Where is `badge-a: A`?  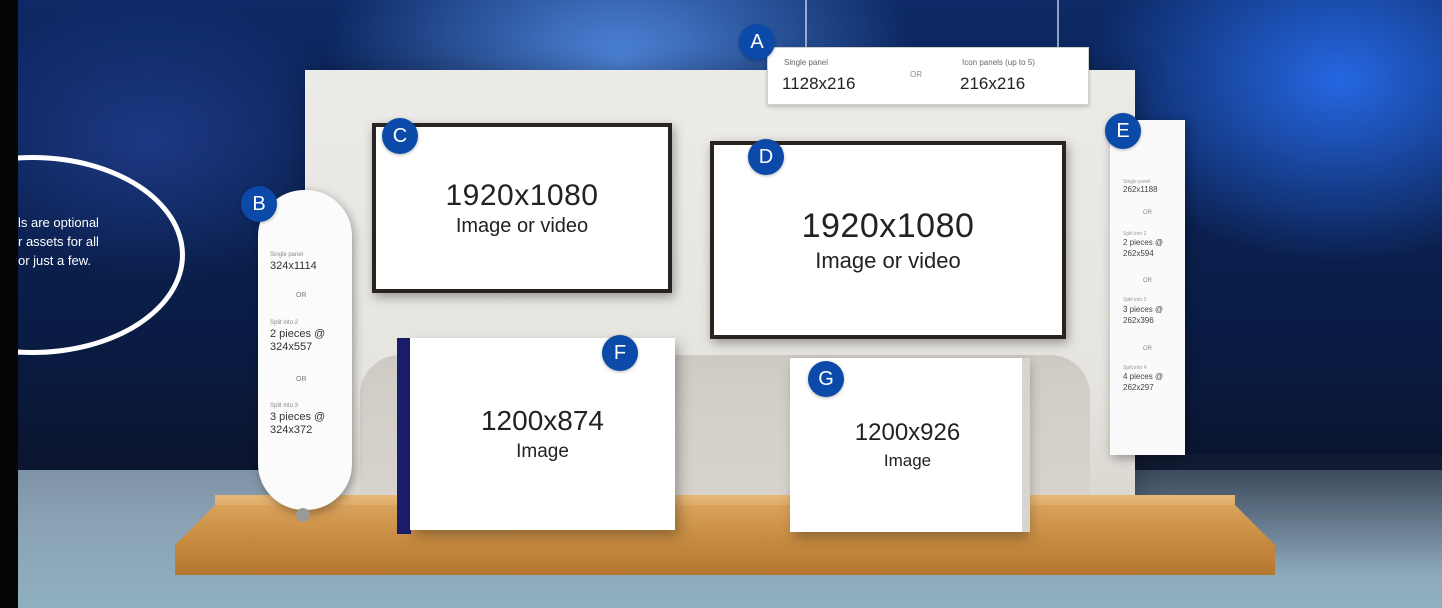
badge-a: A is located at coordinates (757, 42).